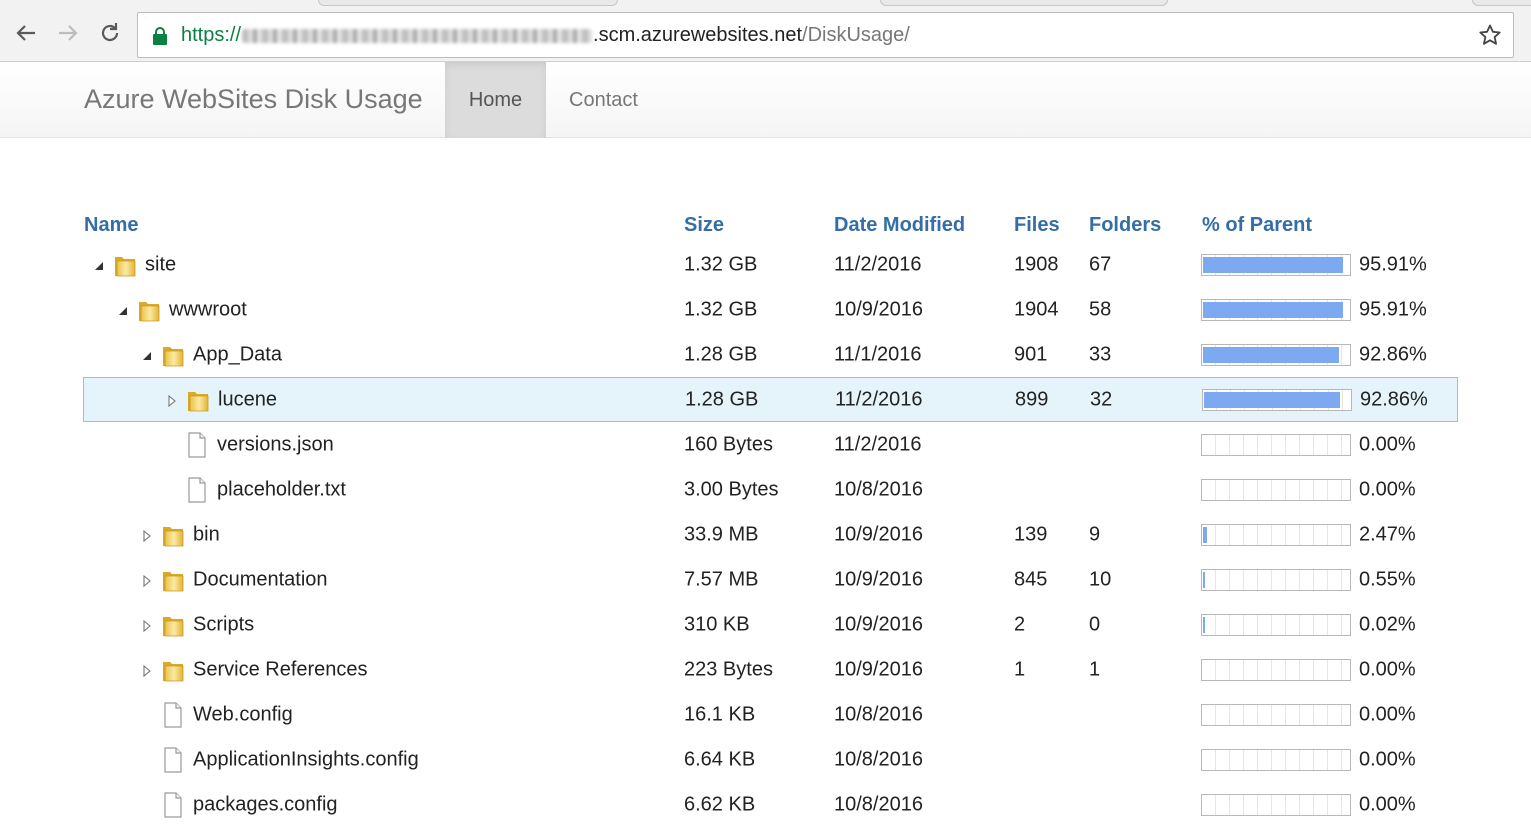 The image size is (1531, 827). Describe the element at coordinates (206, 534) in the screenshot. I see `row-name: bin` at that location.